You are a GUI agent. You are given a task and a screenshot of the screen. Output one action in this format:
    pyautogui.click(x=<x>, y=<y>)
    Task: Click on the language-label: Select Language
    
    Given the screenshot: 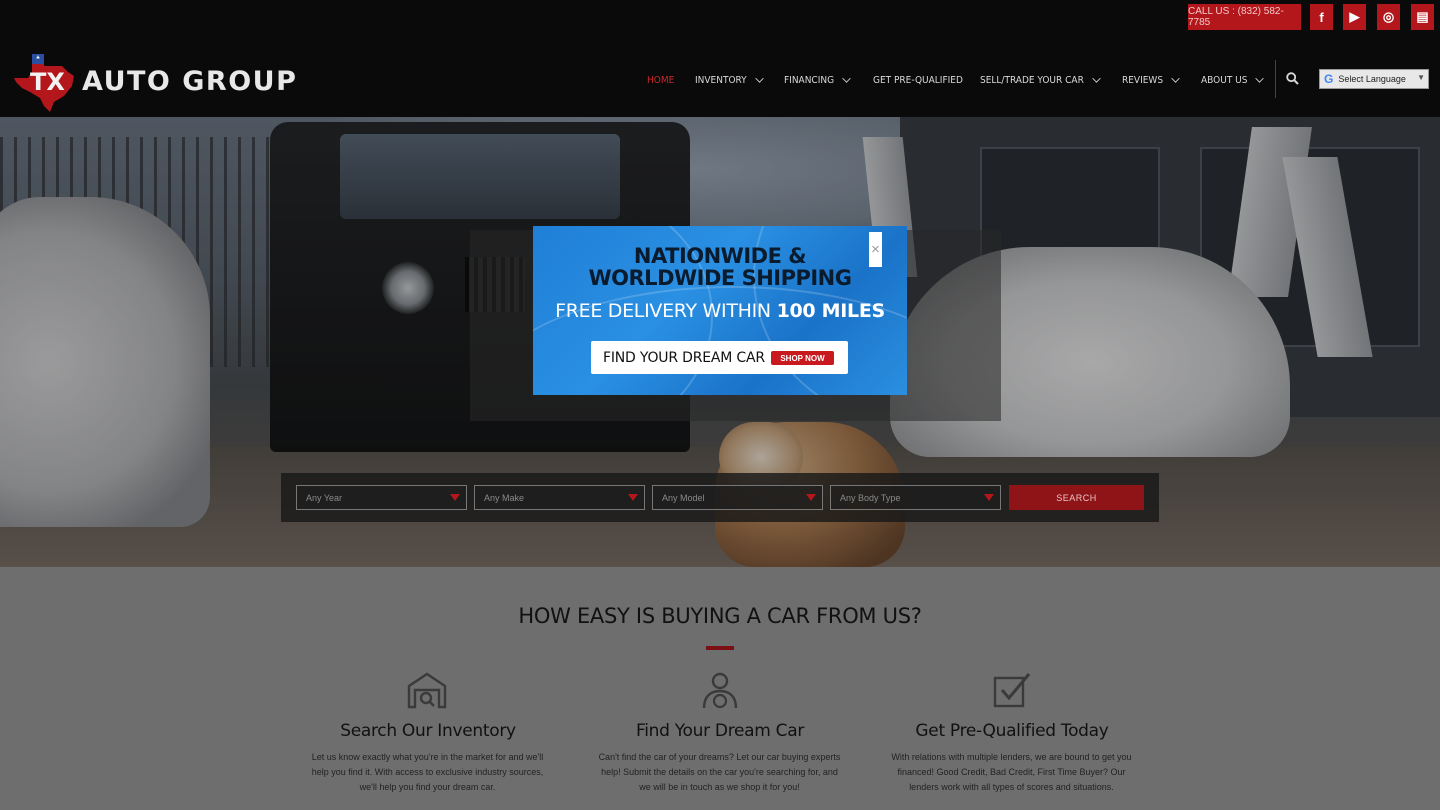 What is the action you would take?
    pyautogui.click(x=1372, y=79)
    